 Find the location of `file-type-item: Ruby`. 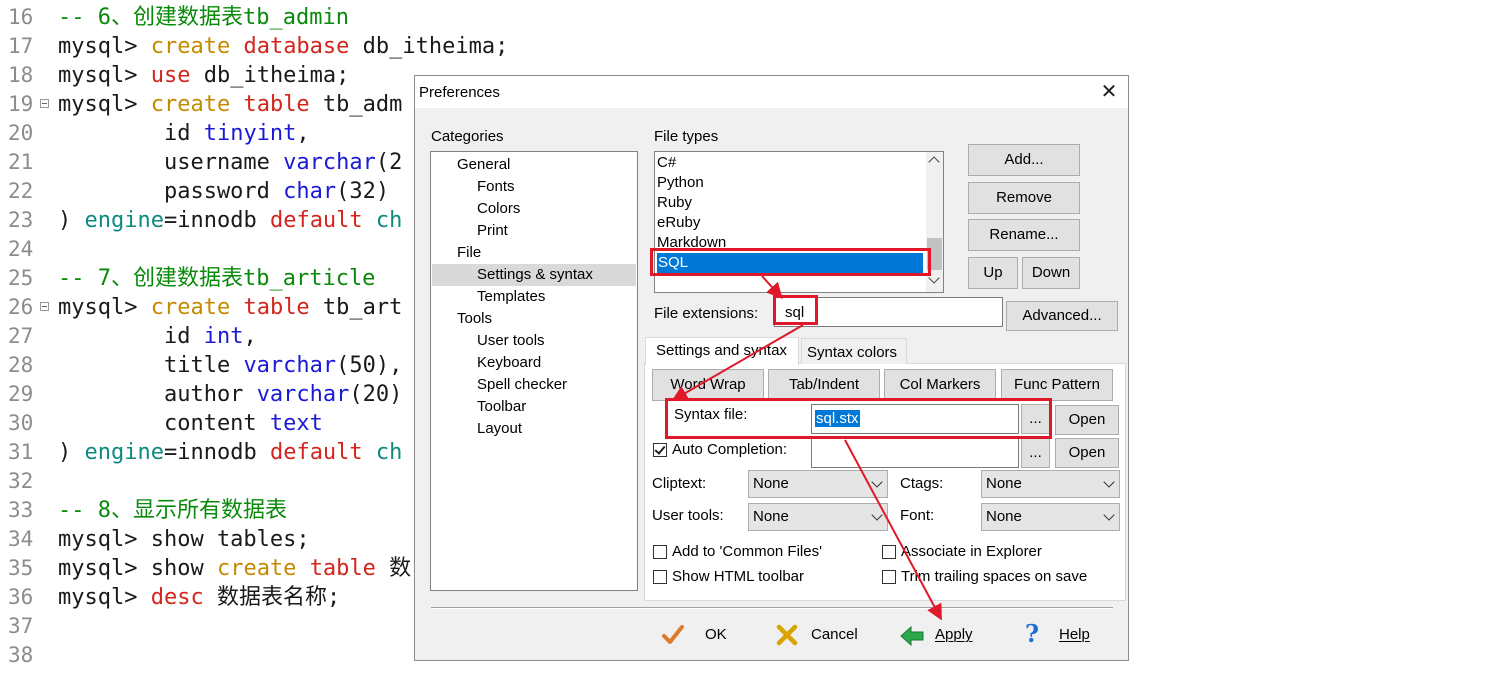

file-type-item: Ruby is located at coordinates (674, 203).